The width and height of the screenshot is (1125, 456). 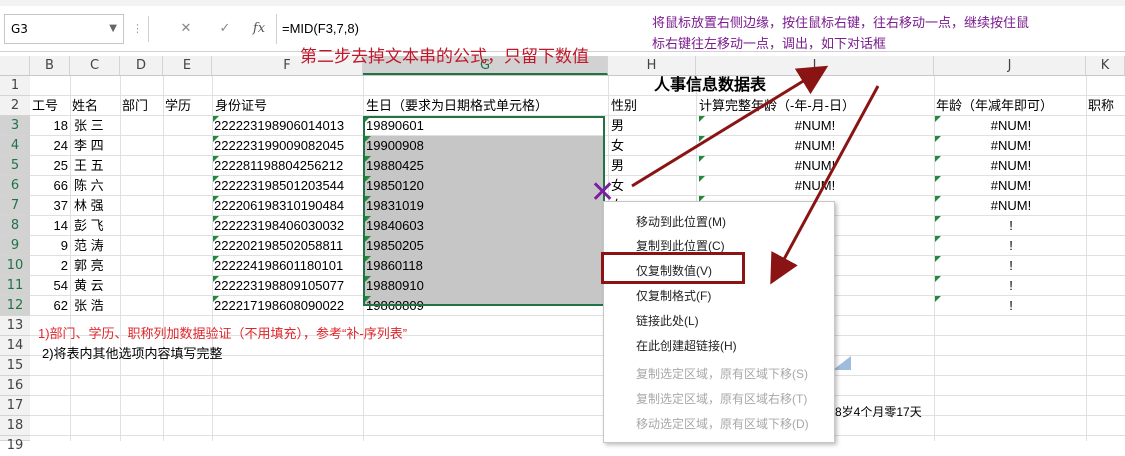 I want to click on row-header: 15, so click(x=15, y=366).